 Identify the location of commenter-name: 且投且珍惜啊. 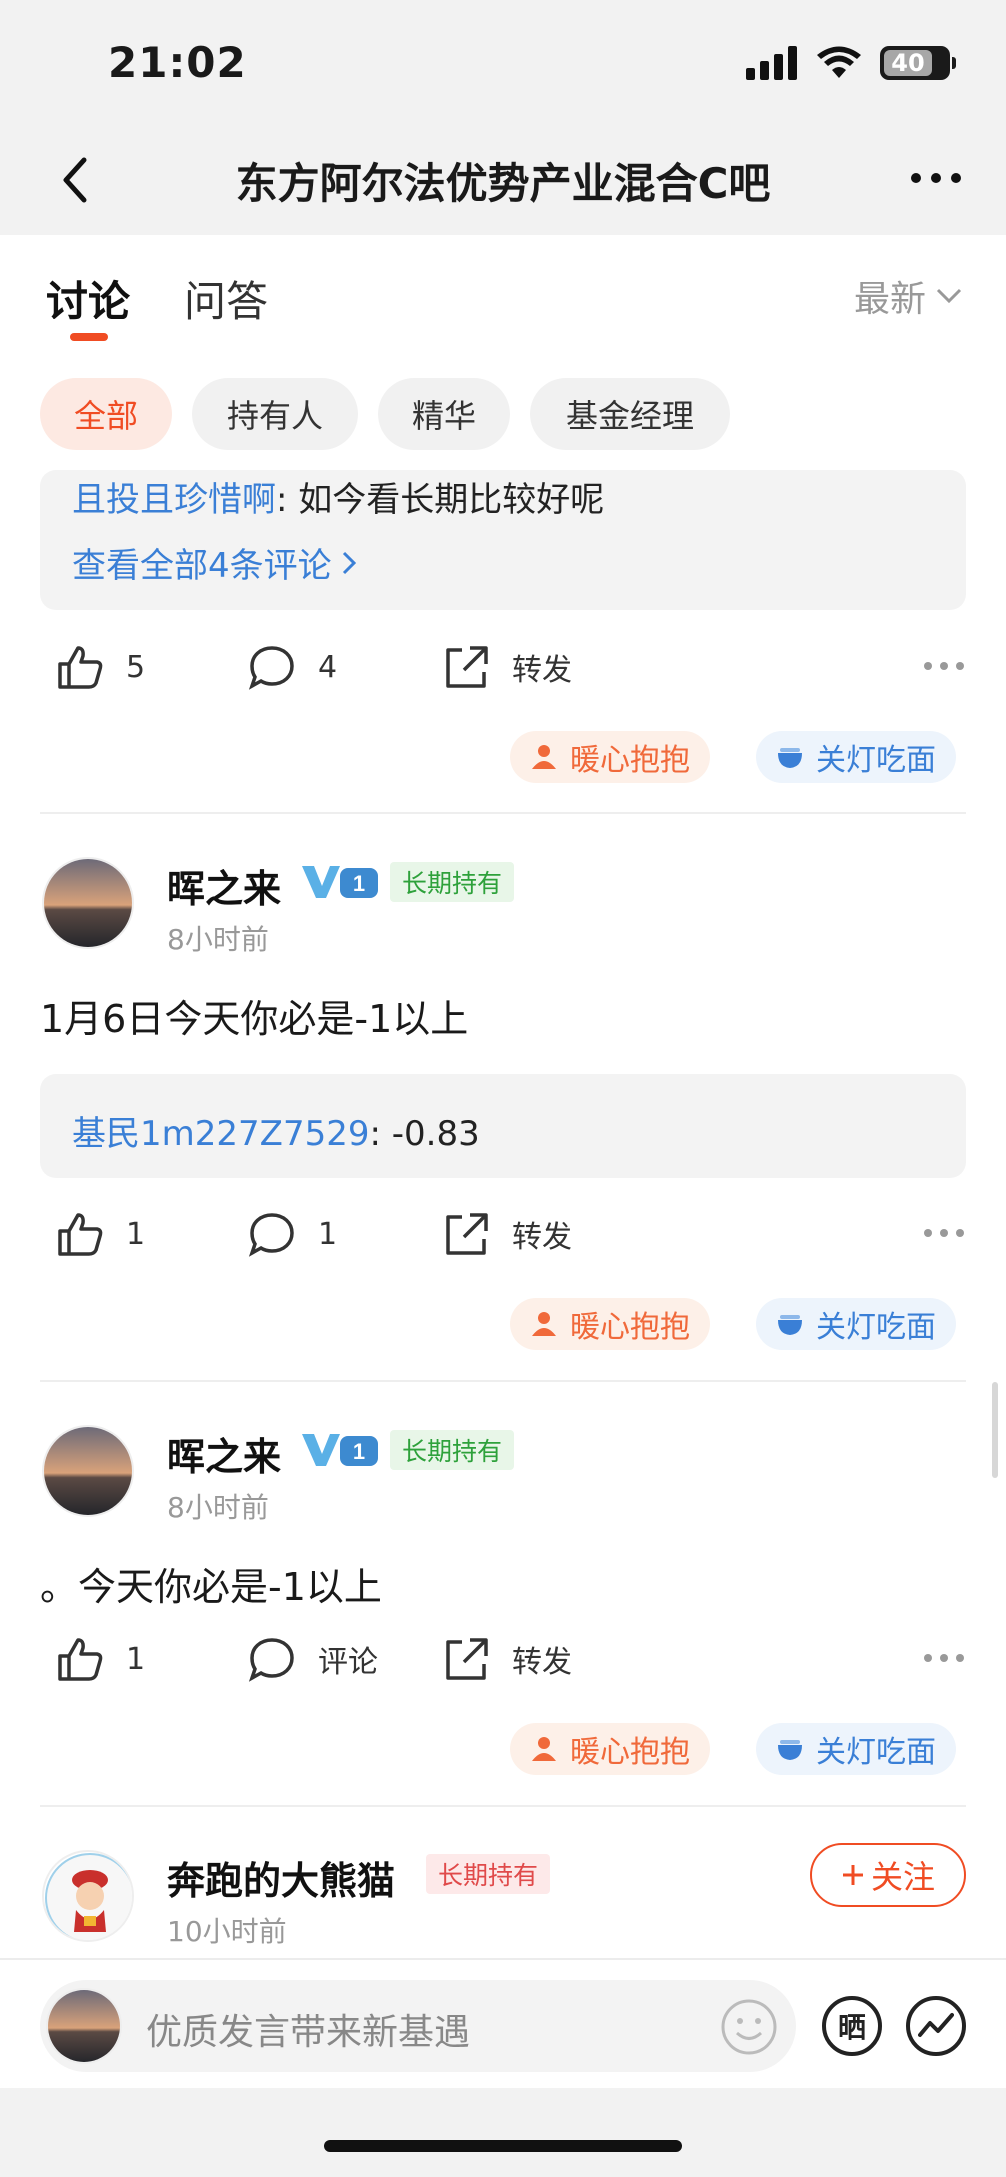
(174, 500).